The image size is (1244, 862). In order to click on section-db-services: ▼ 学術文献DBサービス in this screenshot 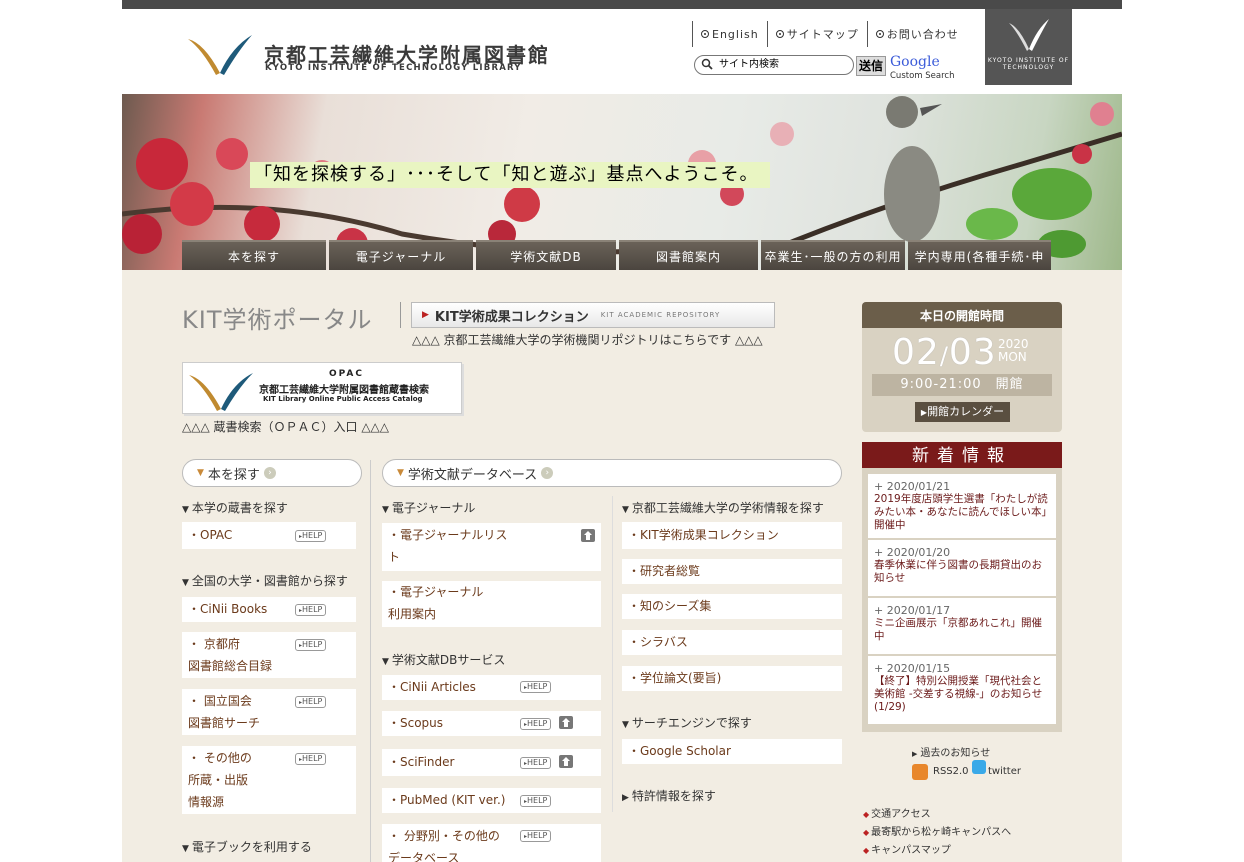, I will do `click(444, 660)`.